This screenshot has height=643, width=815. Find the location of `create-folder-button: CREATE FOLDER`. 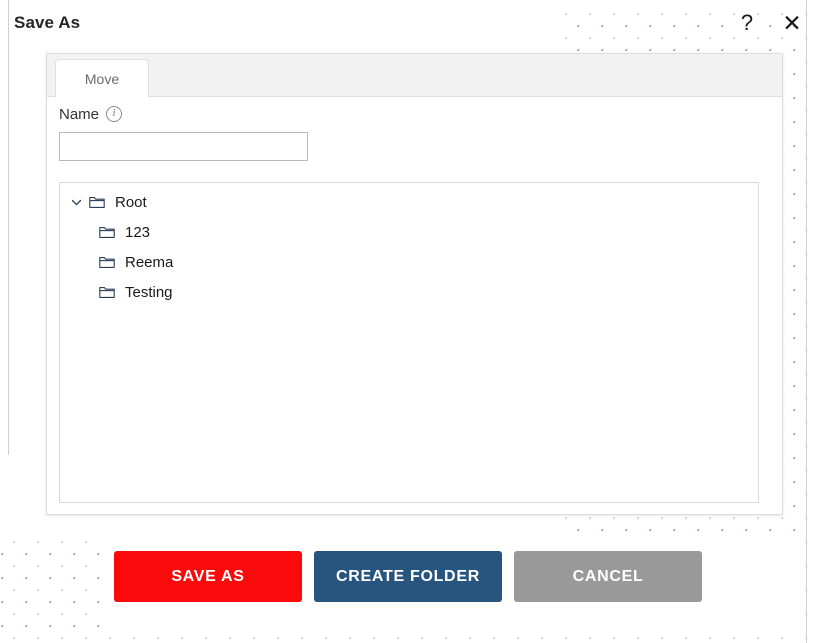

create-folder-button: CREATE FOLDER is located at coordinates (408, 576).